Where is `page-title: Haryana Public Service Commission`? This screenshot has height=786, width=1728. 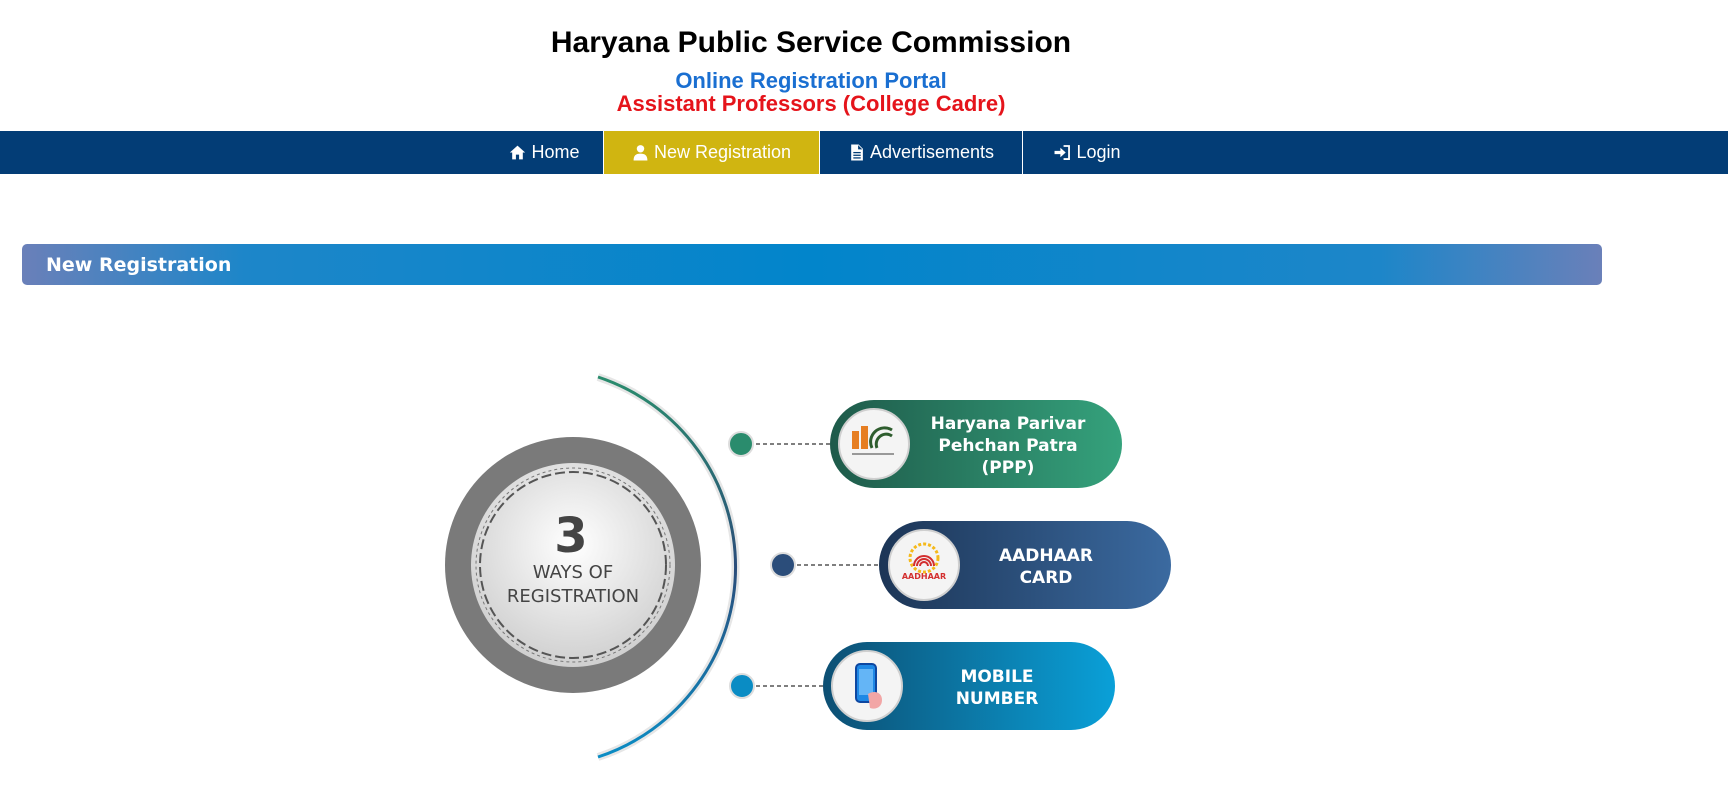
page-title: Haryana Public Service Commission is located at coordinates (811, 42).